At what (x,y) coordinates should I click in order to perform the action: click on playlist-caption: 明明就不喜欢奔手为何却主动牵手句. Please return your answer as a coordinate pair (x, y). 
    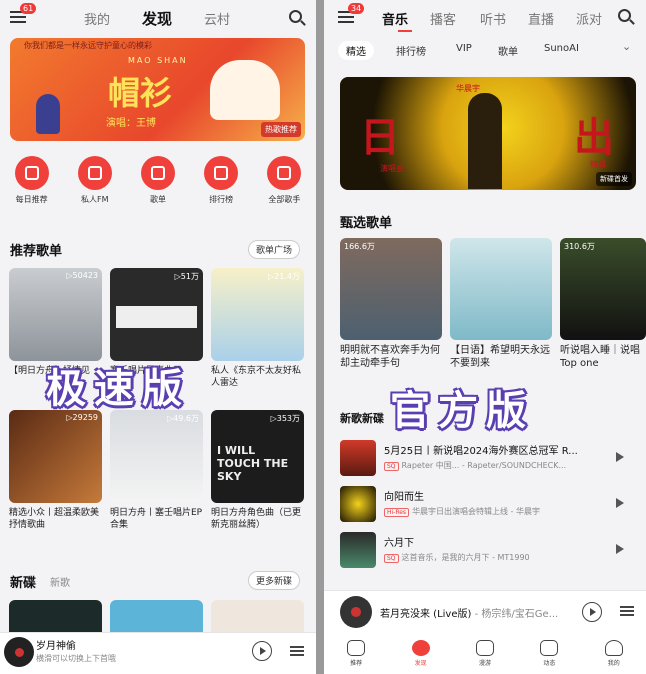
    Looking at the image, I should click on (390, 357).